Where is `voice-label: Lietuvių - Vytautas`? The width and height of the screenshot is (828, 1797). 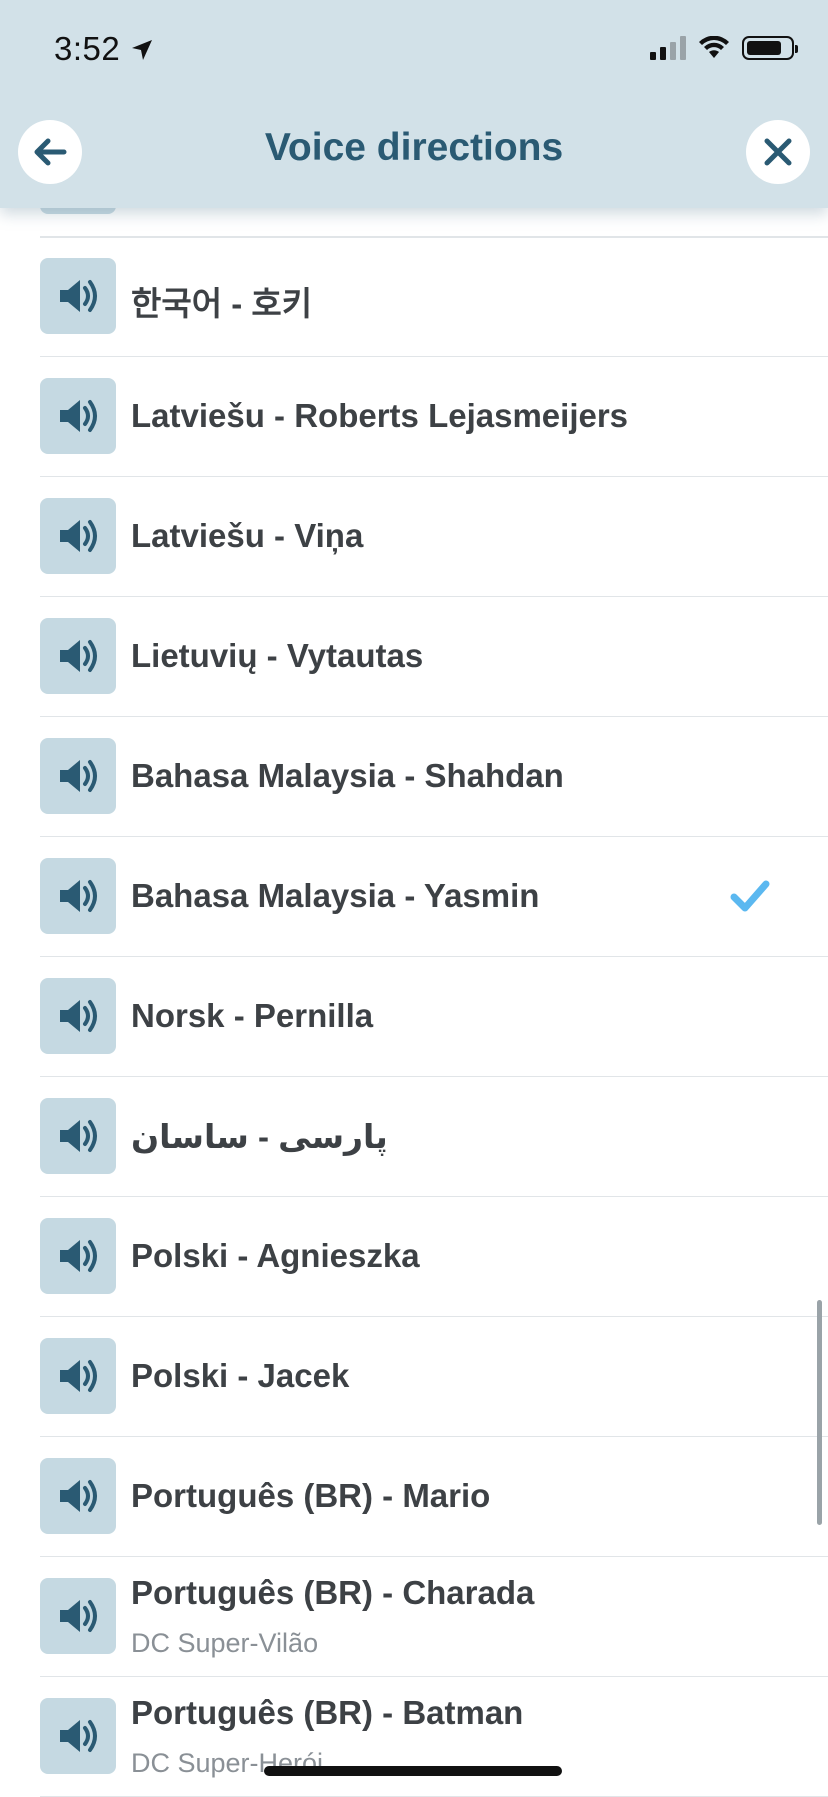
voice-label: Lietuvių - Vytautas is located at coordinates (277, 655).